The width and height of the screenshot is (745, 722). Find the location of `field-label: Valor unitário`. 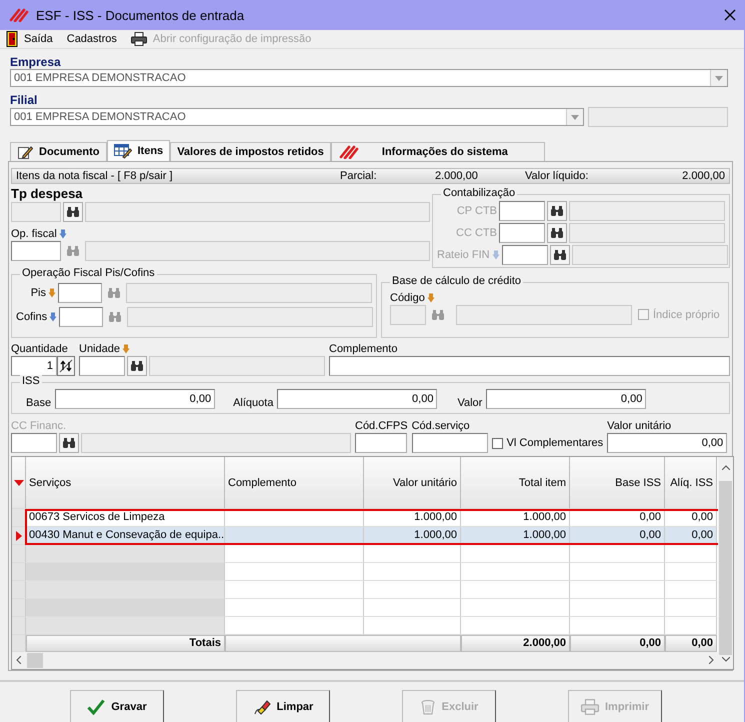

field-label: Valor unitário is located at coordinates (639, 425).